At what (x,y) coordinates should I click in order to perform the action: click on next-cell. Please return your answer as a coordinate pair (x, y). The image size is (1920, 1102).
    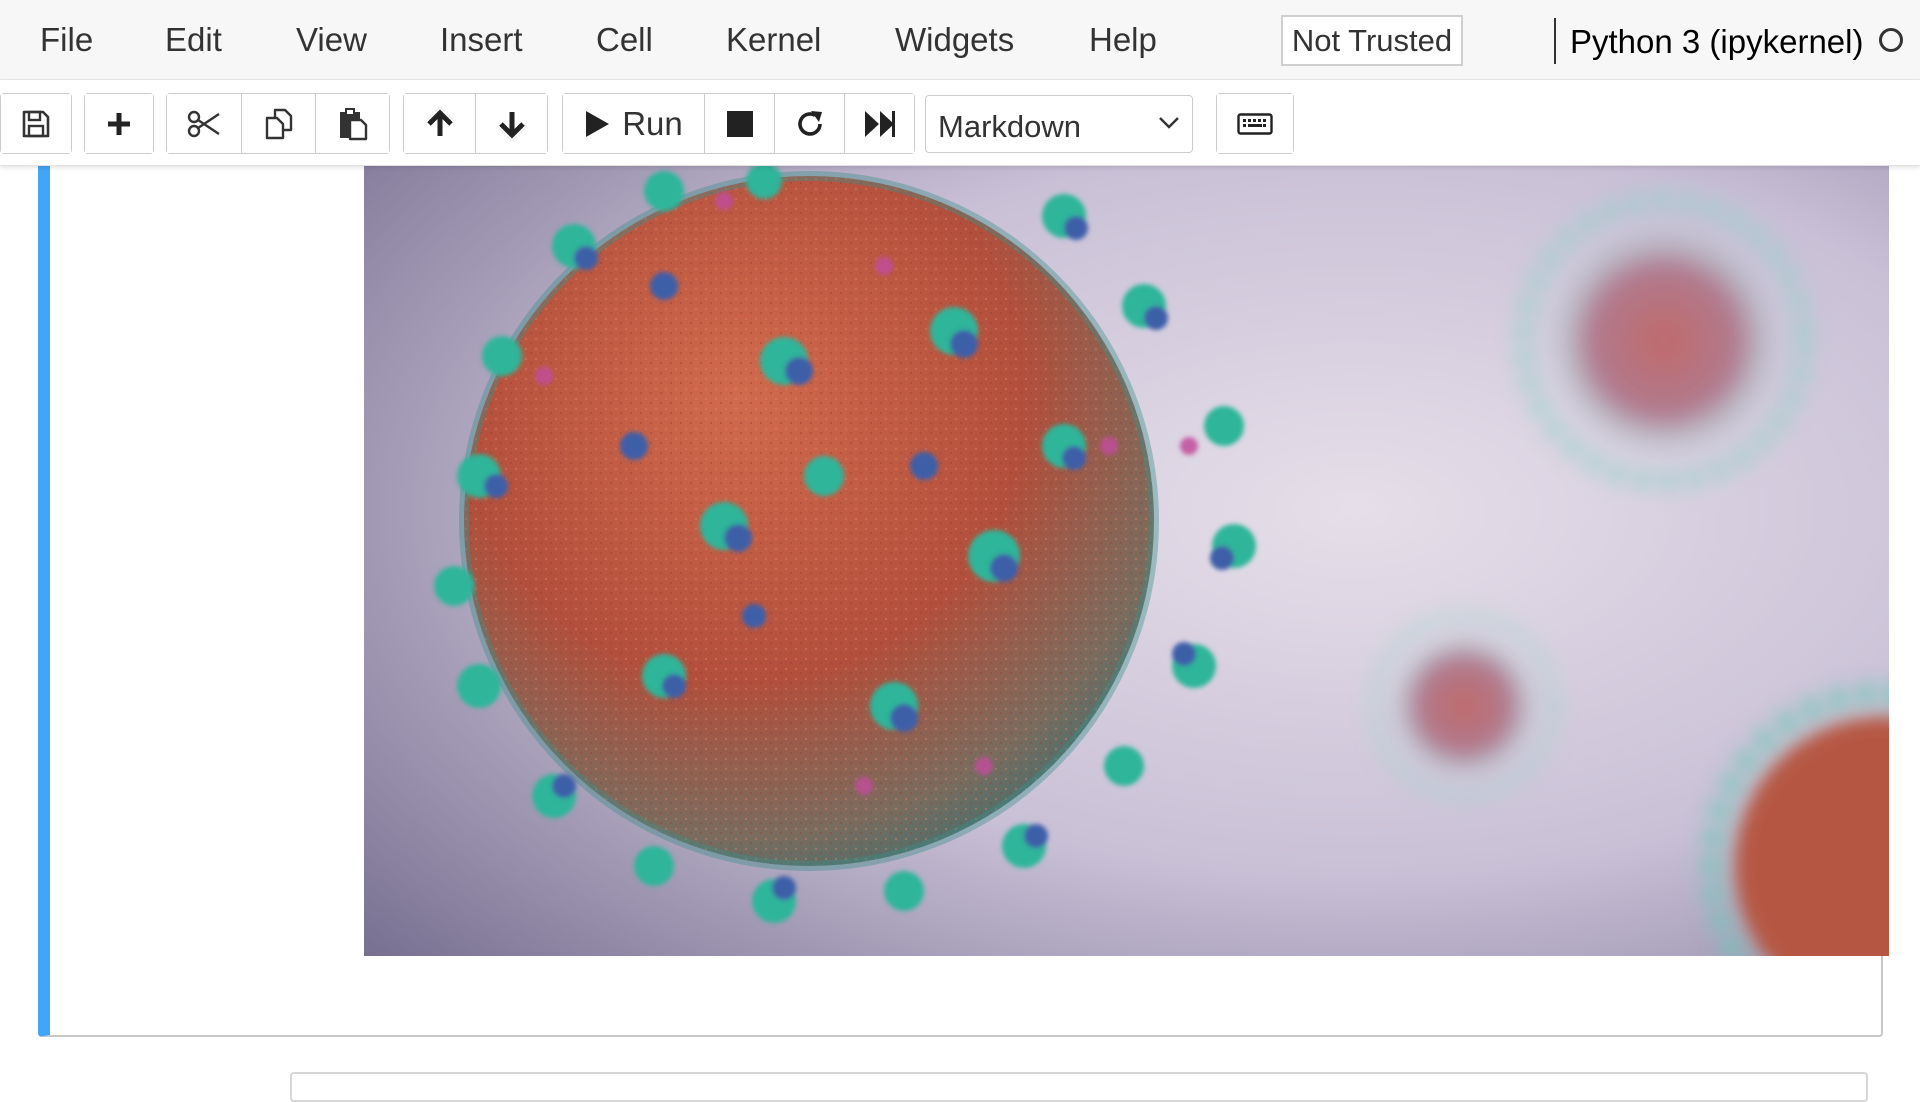
    Looking at the image, I should click on (1079, 1087).